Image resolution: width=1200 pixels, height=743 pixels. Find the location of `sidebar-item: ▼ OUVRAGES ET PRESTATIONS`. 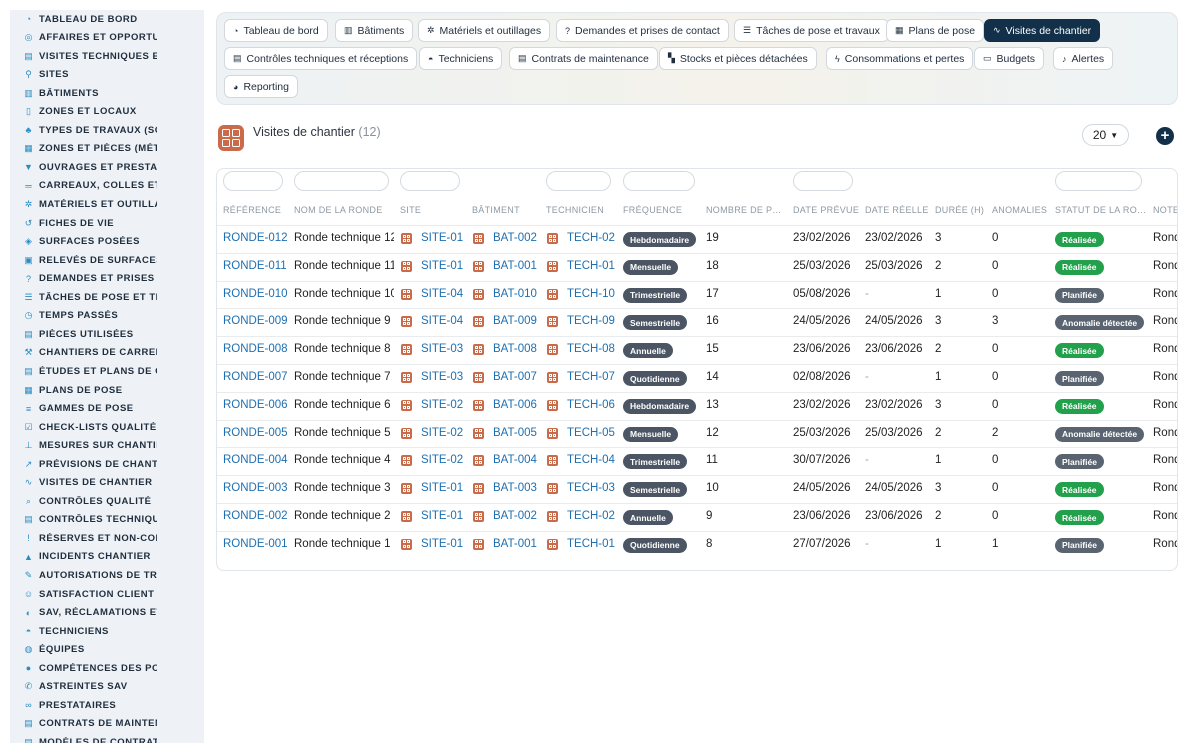

sidebar-item: ▼ OUVRAGES ET PRESTATIONS is located at coordinates (107, 167).